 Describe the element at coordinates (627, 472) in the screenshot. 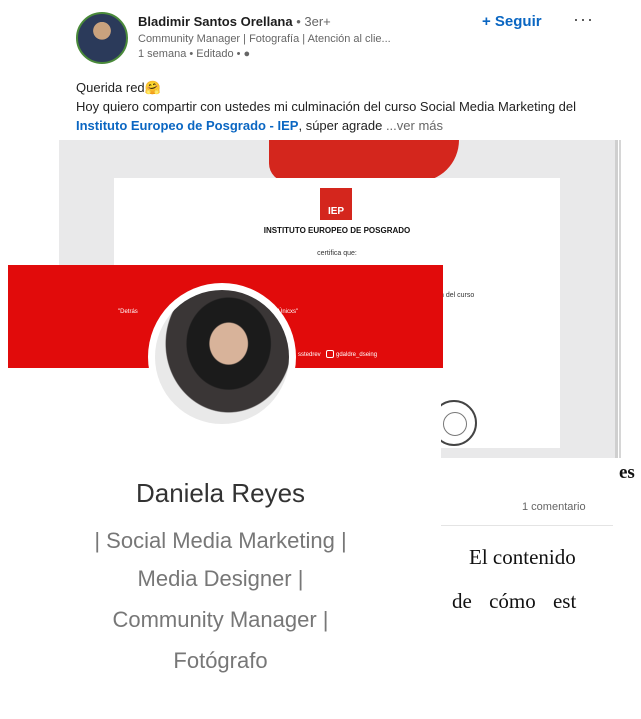

I see `document-fragment: es` at that location.